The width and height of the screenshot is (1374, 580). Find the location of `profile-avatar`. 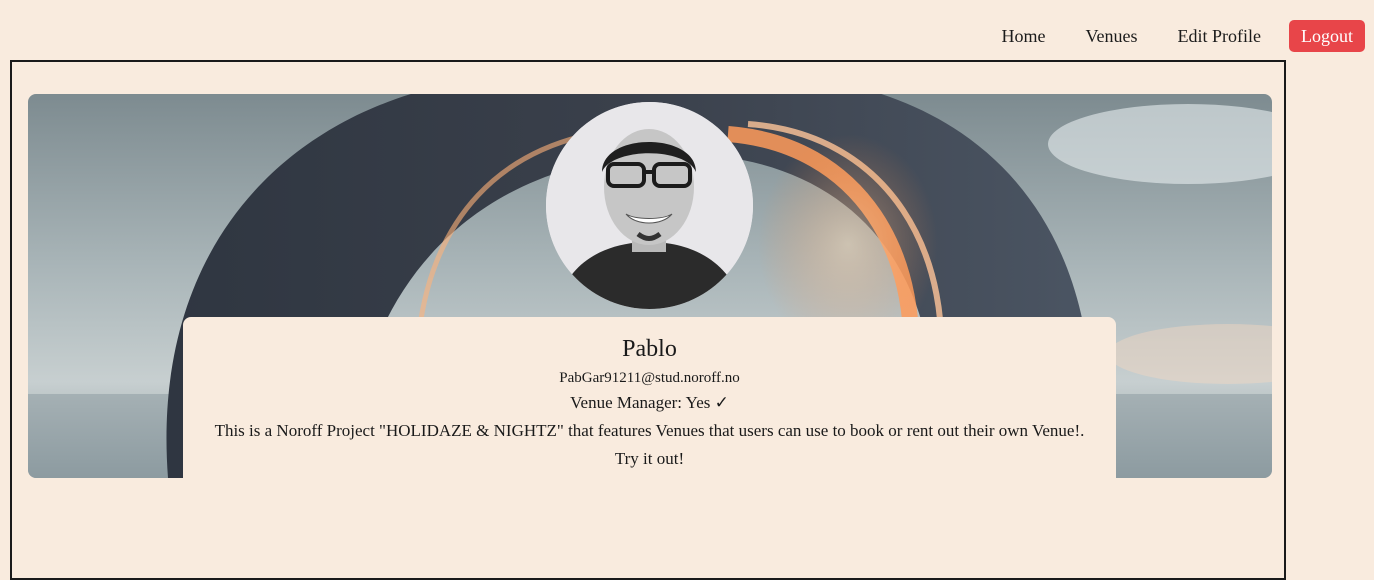

profile-avatar is located at coordinates (649, 205).